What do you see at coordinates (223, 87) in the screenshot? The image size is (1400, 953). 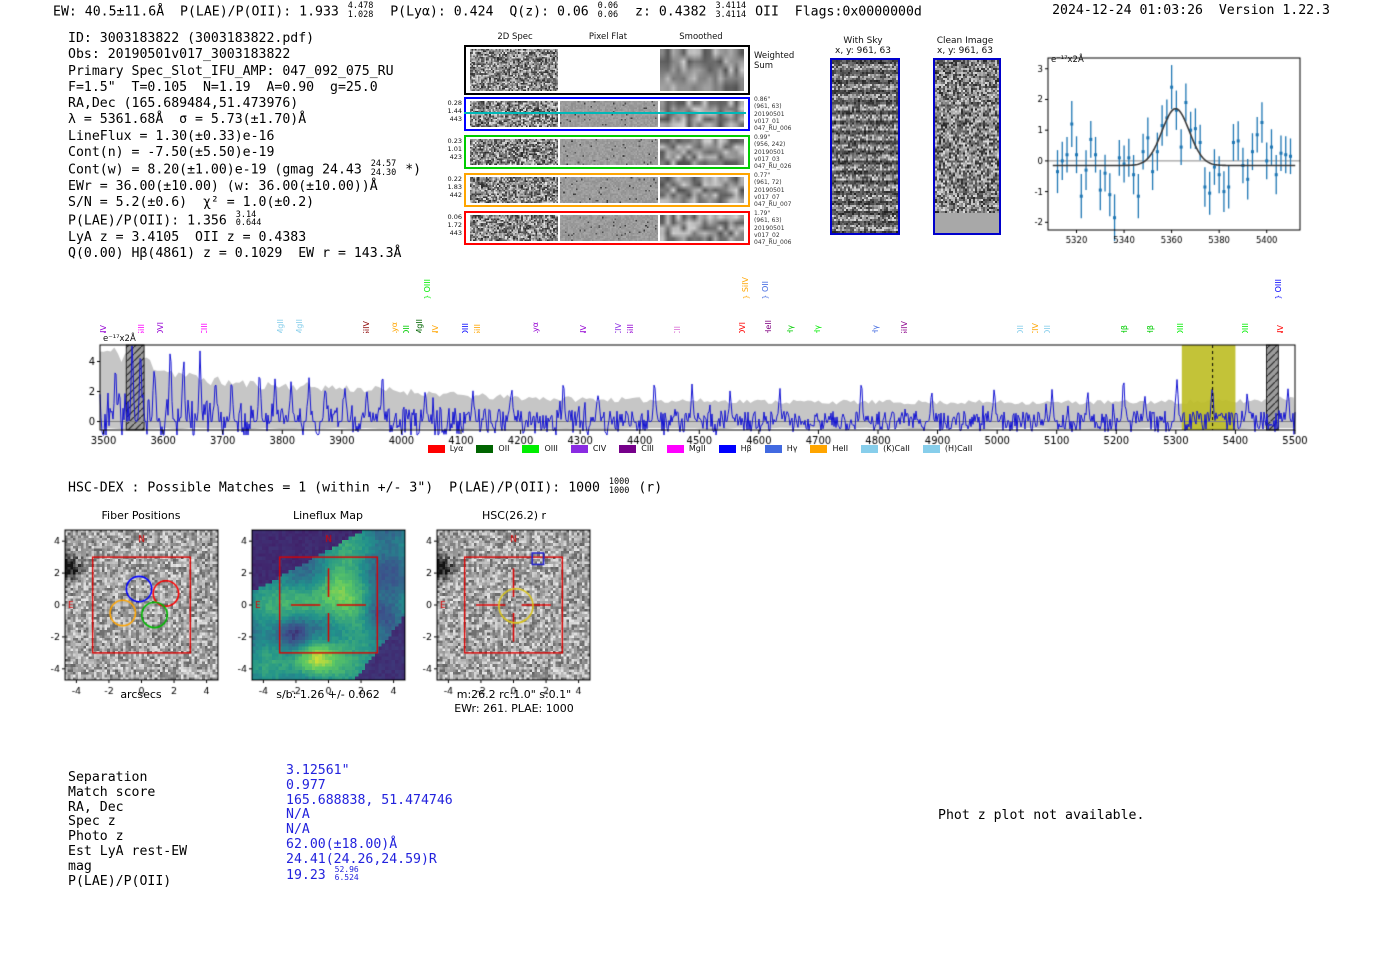 I see `info-line: F=1.5" T=0.105 N=1.19 A=0.90 g=25.0` at bounding box center [223, 87].